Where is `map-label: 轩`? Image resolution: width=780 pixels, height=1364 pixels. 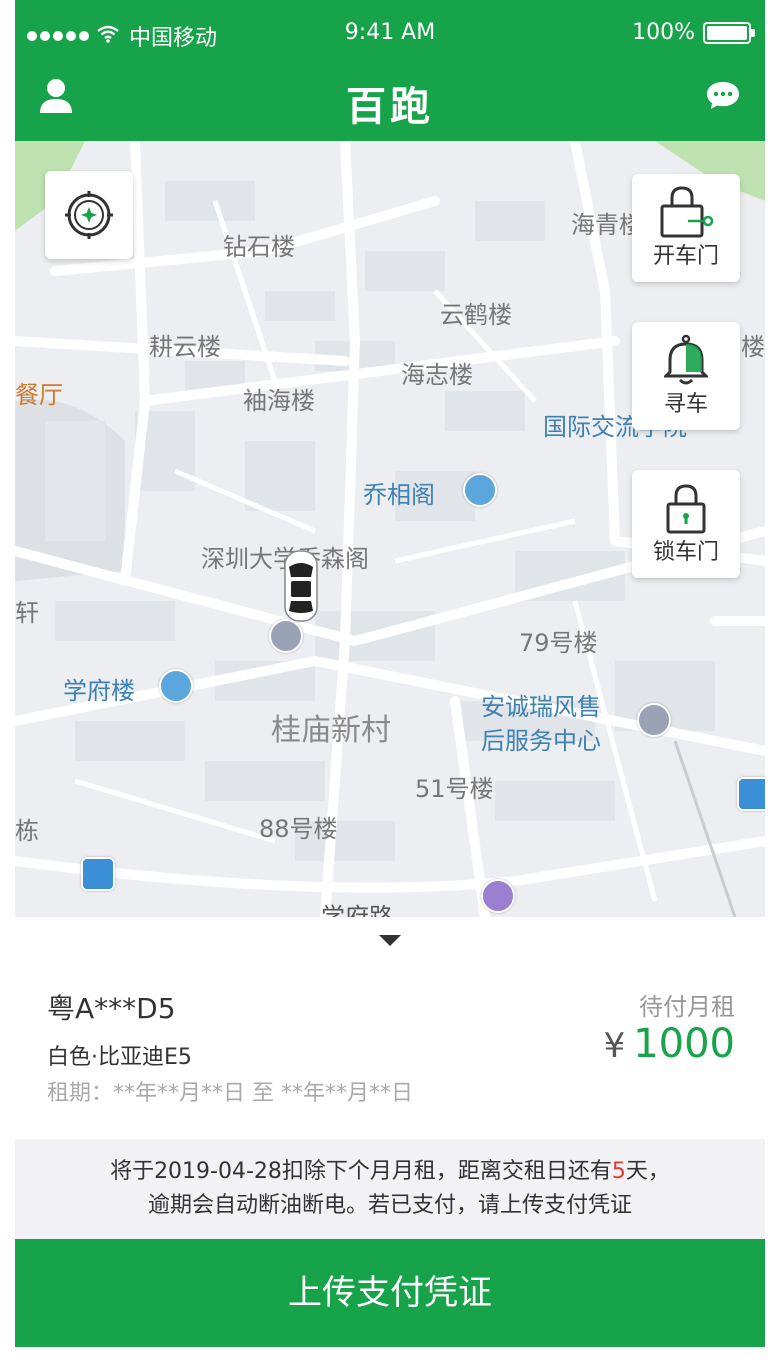 map-label: 轩 is located at coordinates (27, 613).